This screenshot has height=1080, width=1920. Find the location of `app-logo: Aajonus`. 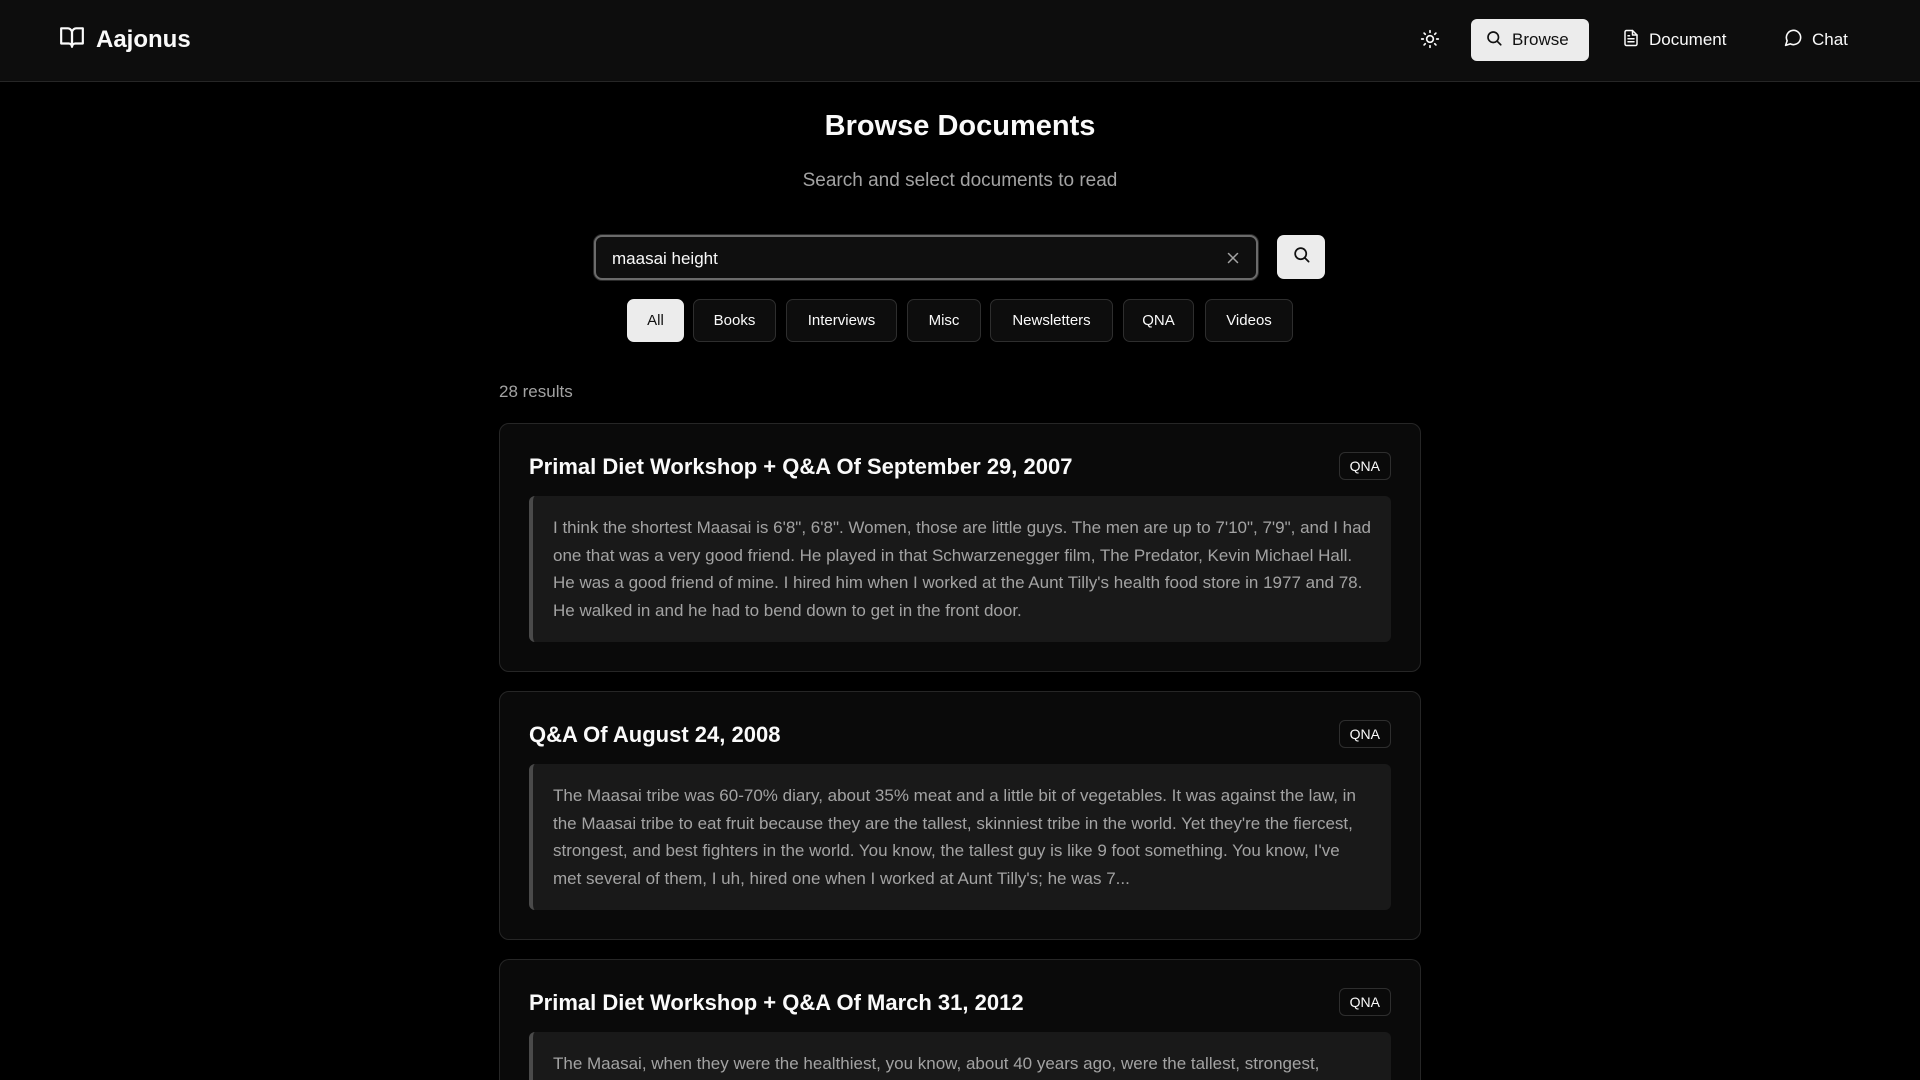

app-logo: Aajonus is located at coordinates (124, 39).